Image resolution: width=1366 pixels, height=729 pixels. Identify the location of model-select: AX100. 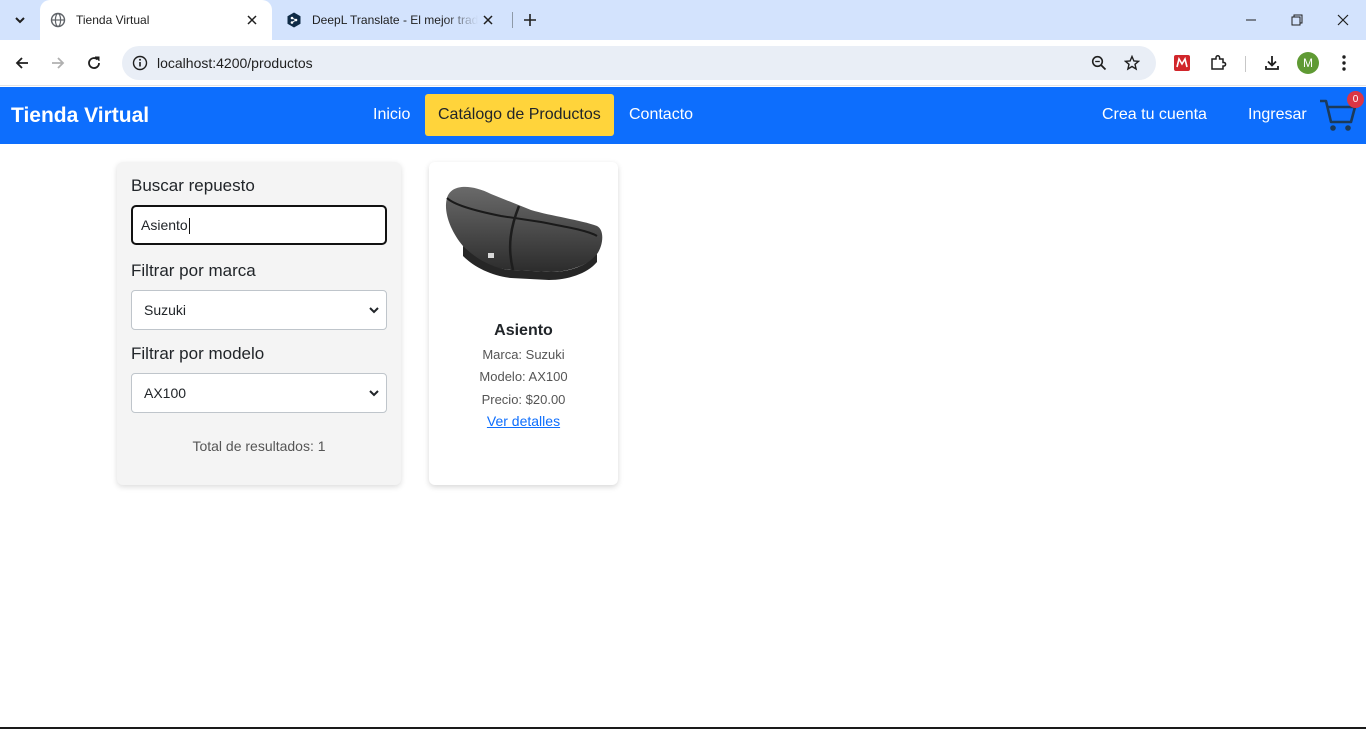
(259, 393).